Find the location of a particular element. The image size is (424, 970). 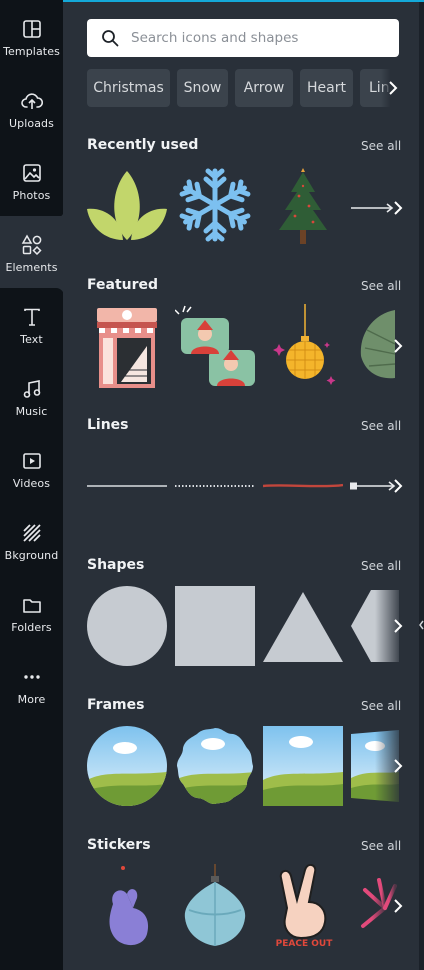

sidebar-item-label: Templates is located at coordinates (31, 51).